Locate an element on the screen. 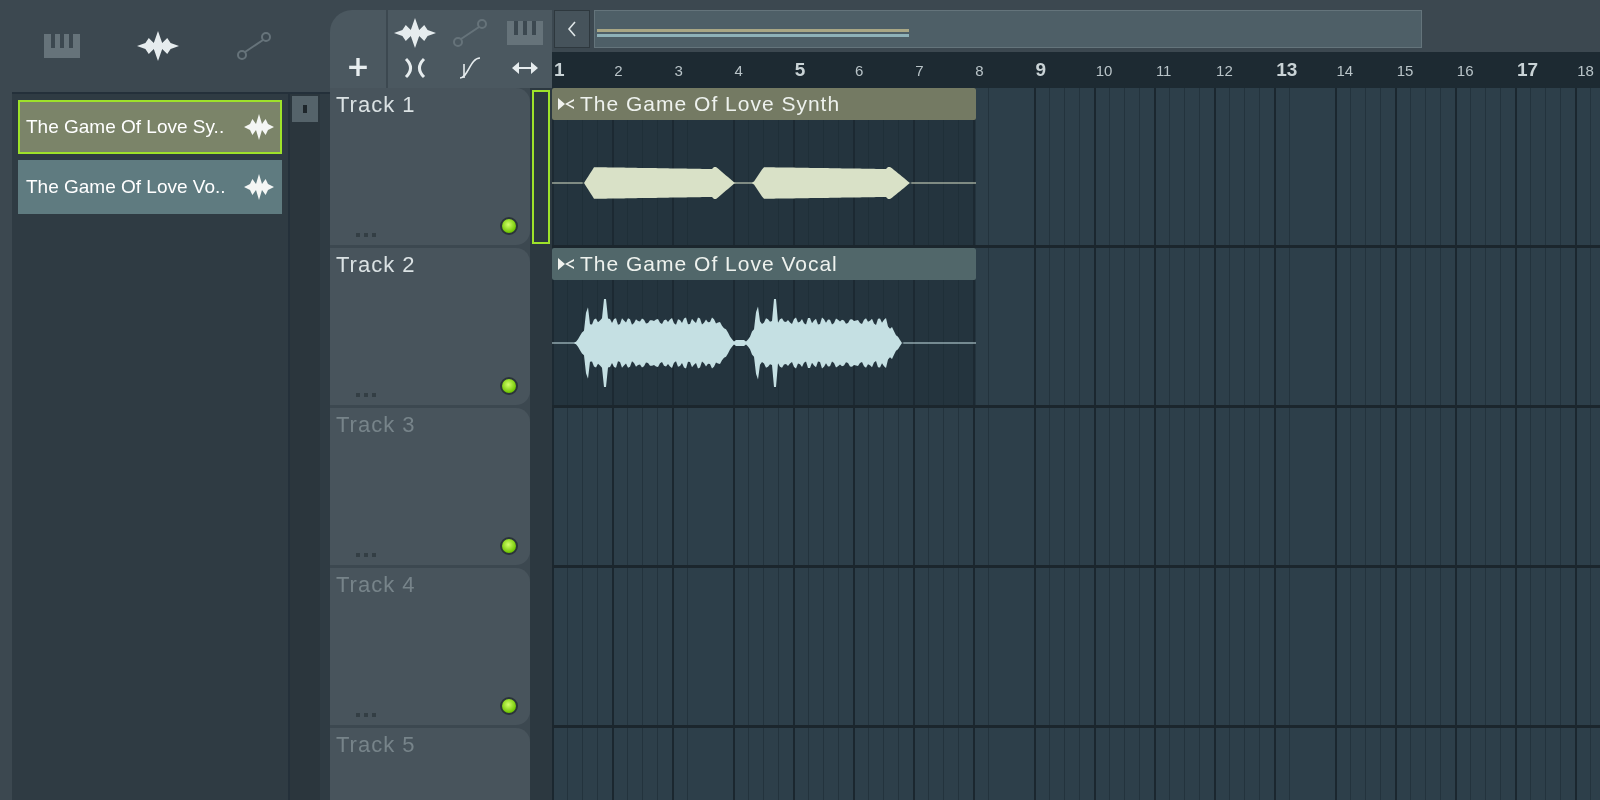 Image resolution: width=1600 pixels, height=800 pixels. add-button: + is located at coordinates (358, 67).